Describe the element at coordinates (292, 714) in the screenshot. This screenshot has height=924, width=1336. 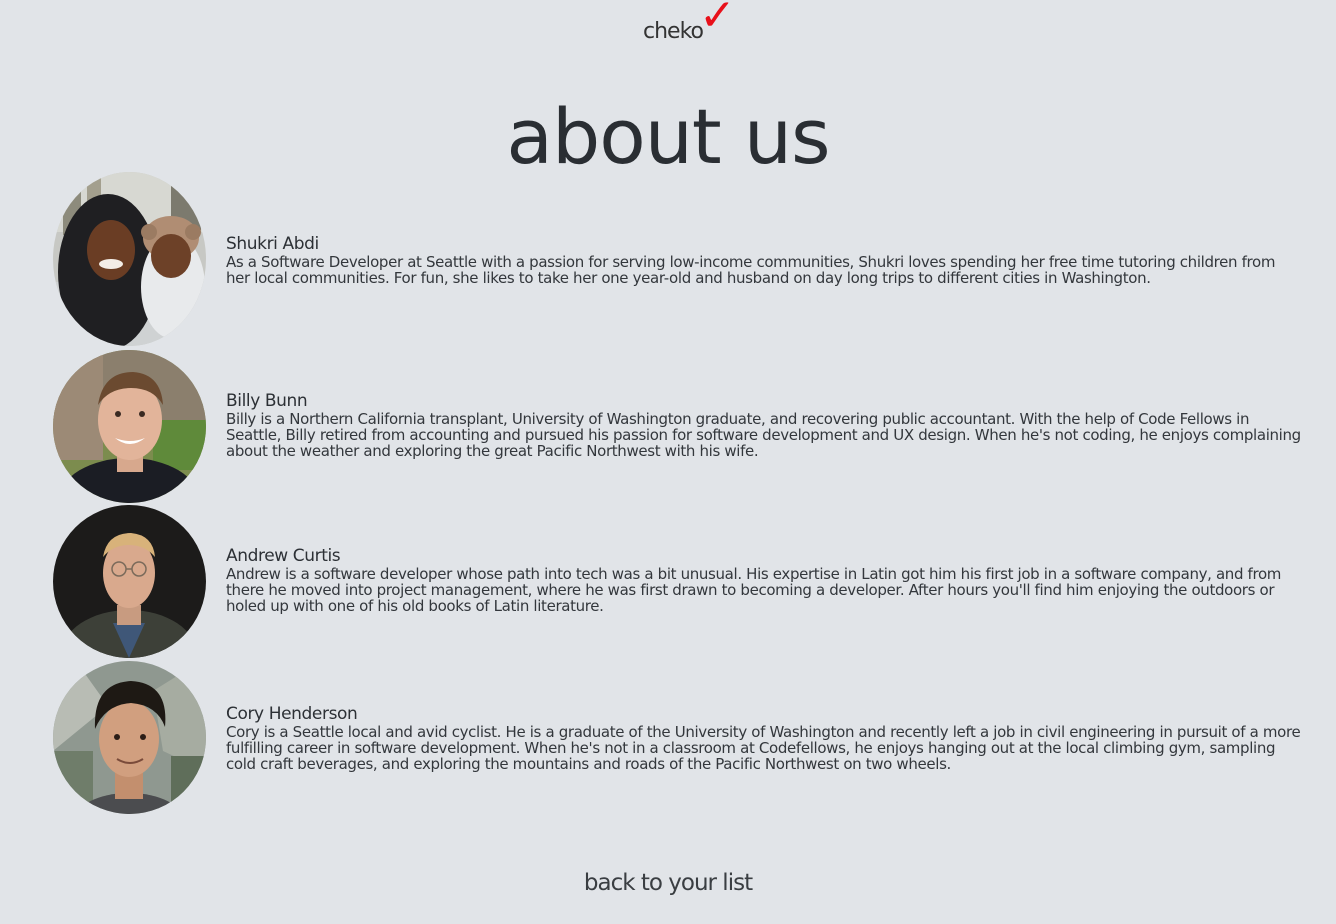
I see `member-name: Cory Henderson` at that location.